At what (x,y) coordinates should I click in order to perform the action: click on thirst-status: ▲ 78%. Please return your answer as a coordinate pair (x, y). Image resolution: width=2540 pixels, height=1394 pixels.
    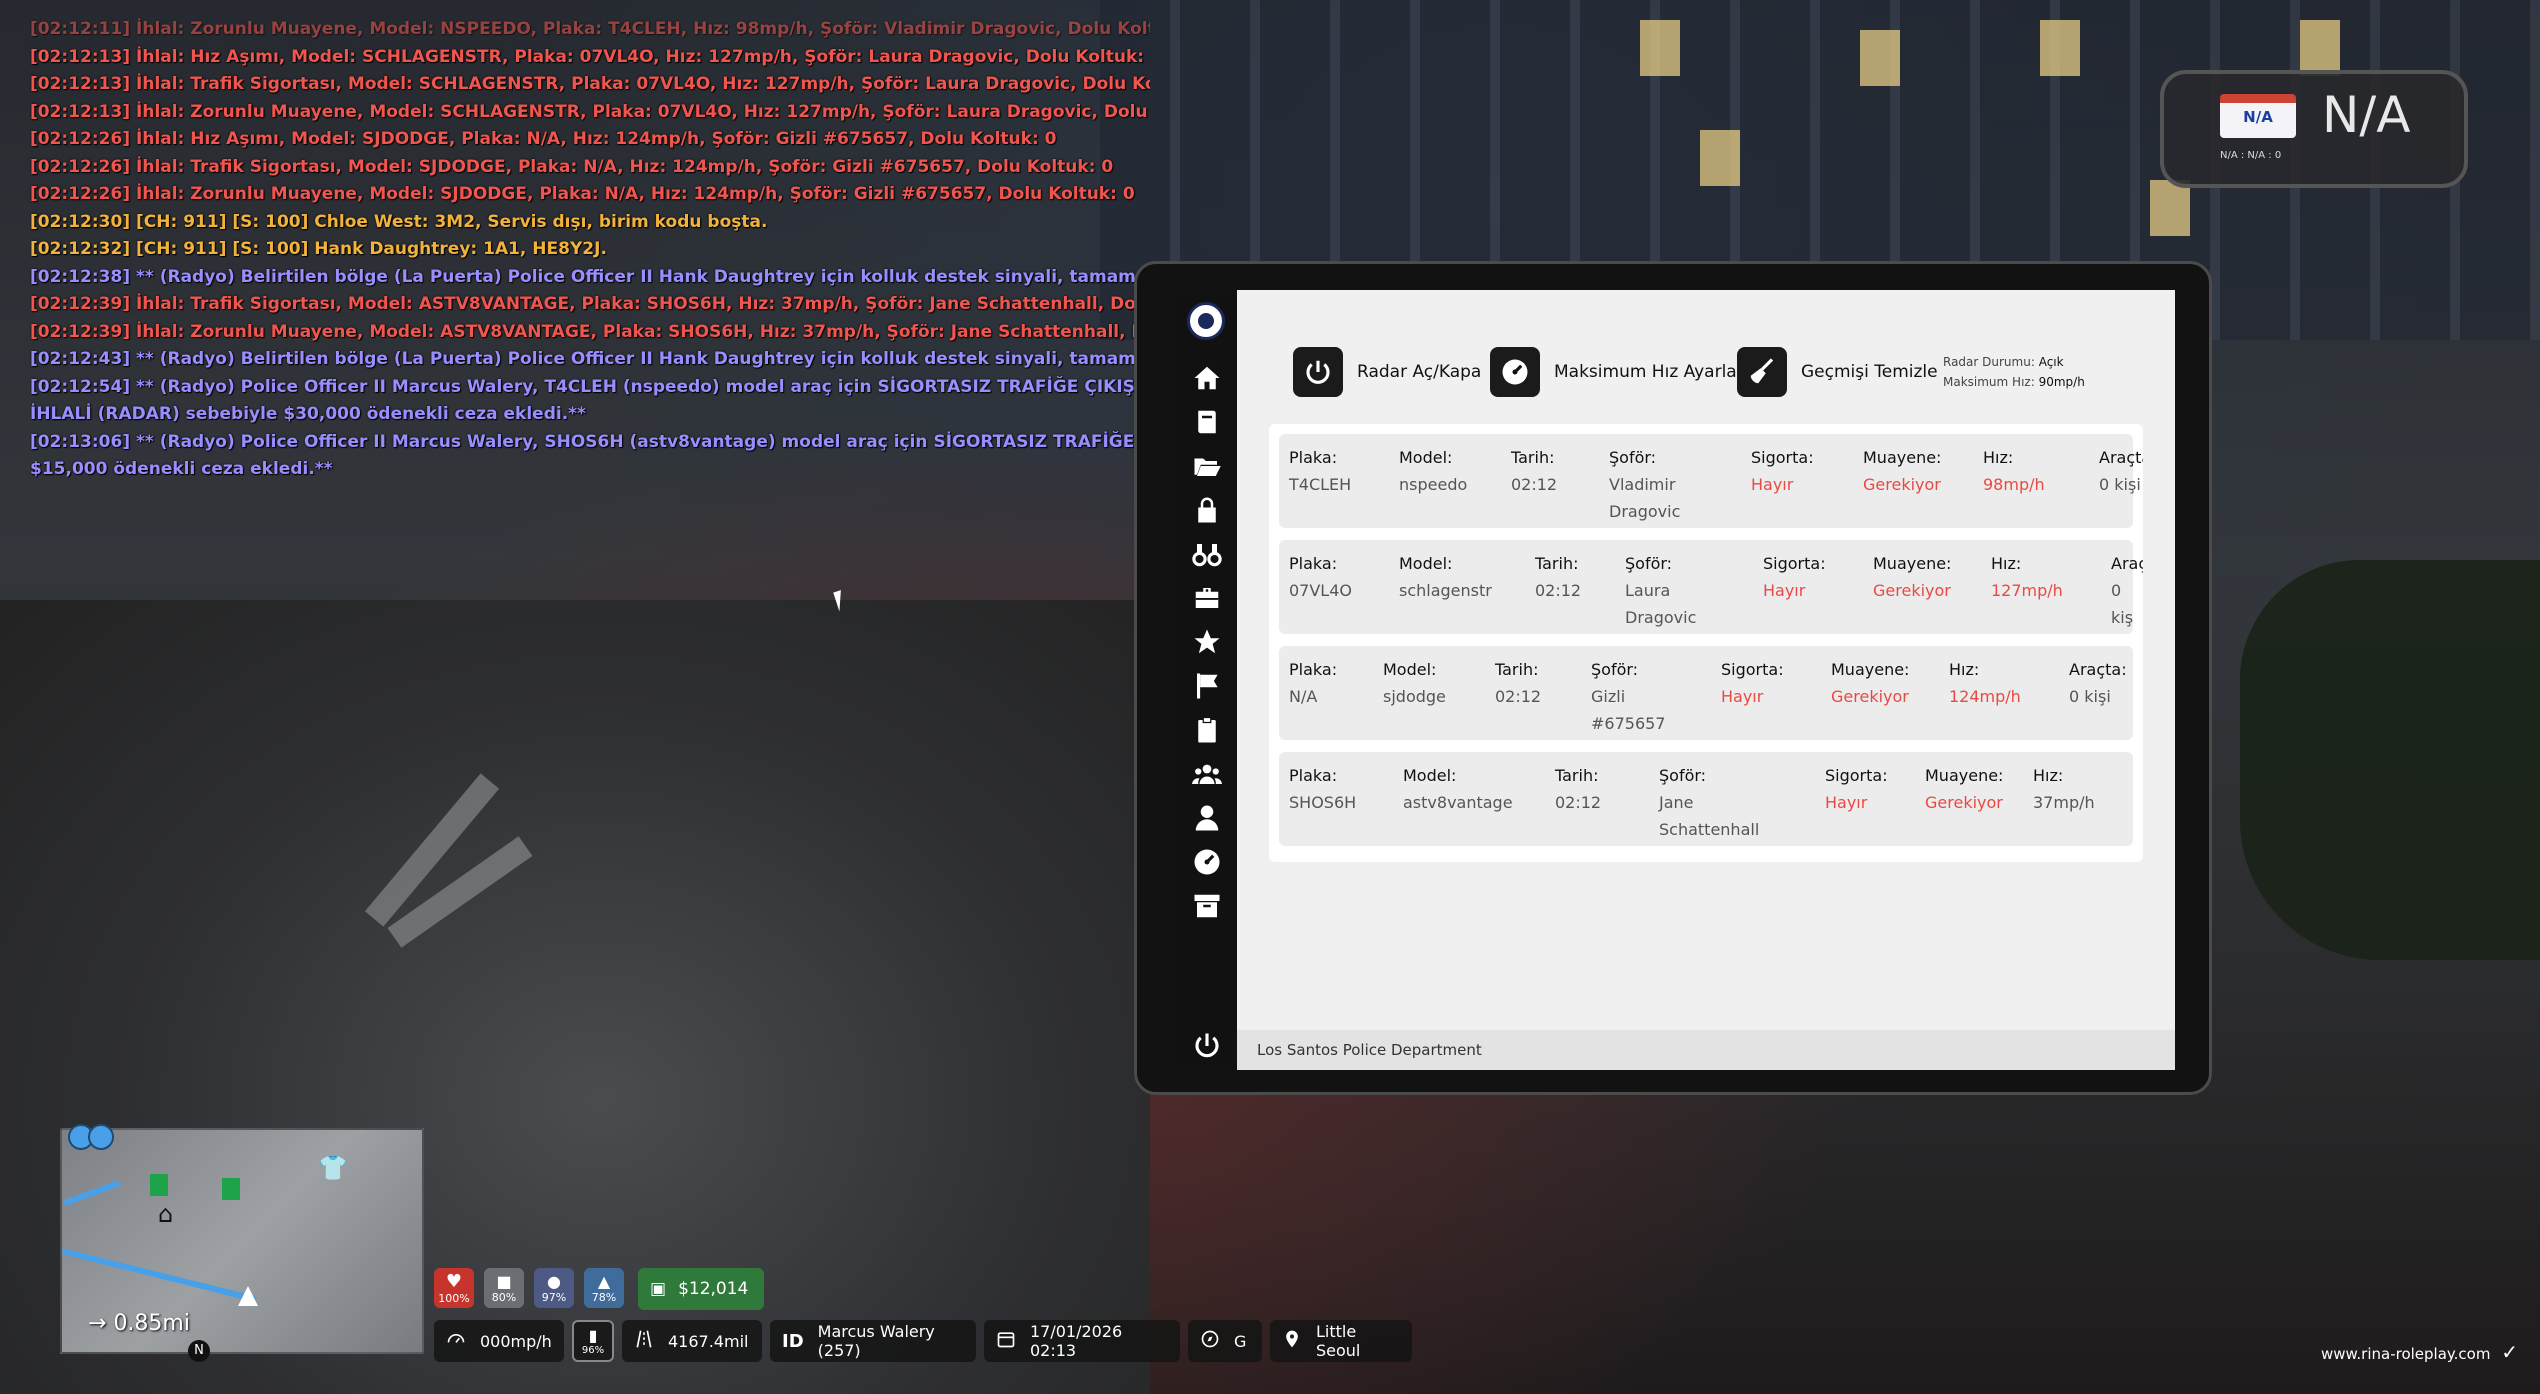
    Looking at the image, I should click on (604, 1288).